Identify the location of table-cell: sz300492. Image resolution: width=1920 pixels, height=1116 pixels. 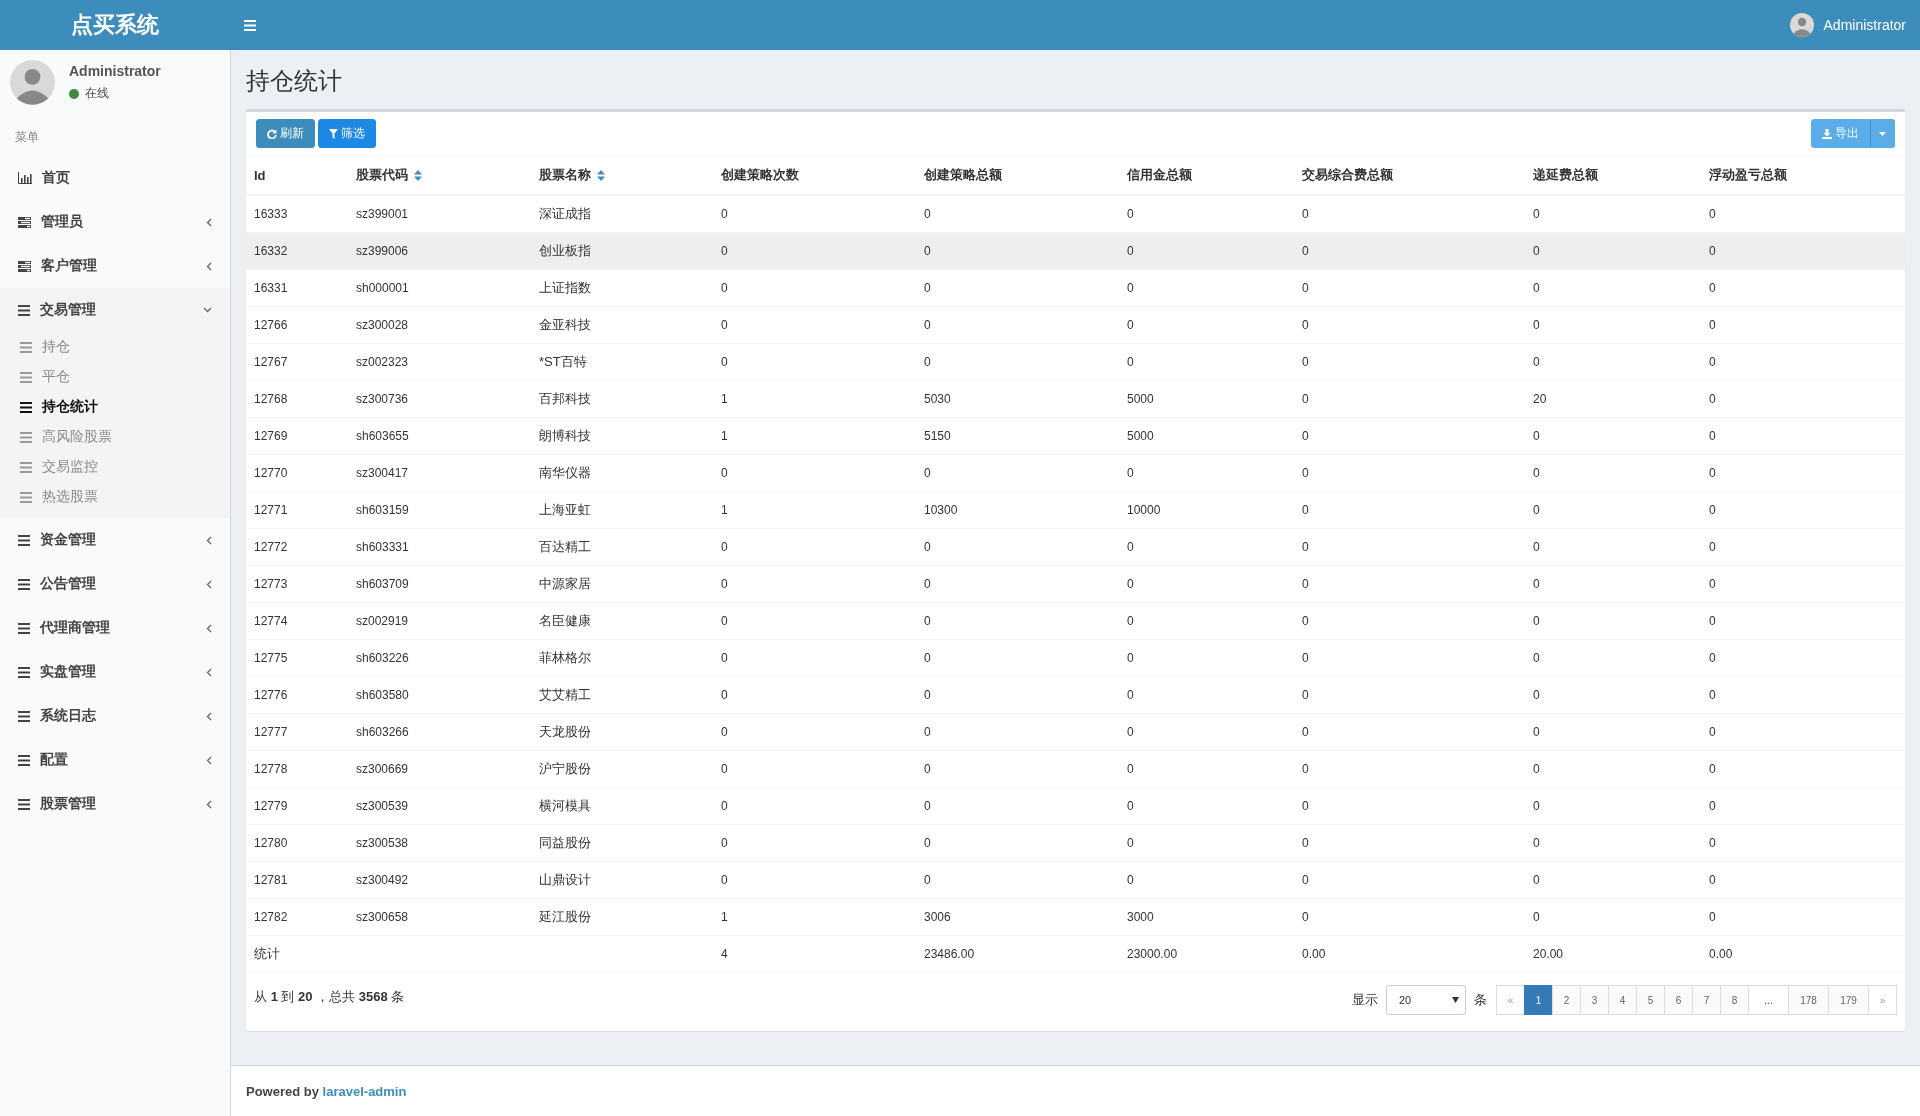
(439, 879).